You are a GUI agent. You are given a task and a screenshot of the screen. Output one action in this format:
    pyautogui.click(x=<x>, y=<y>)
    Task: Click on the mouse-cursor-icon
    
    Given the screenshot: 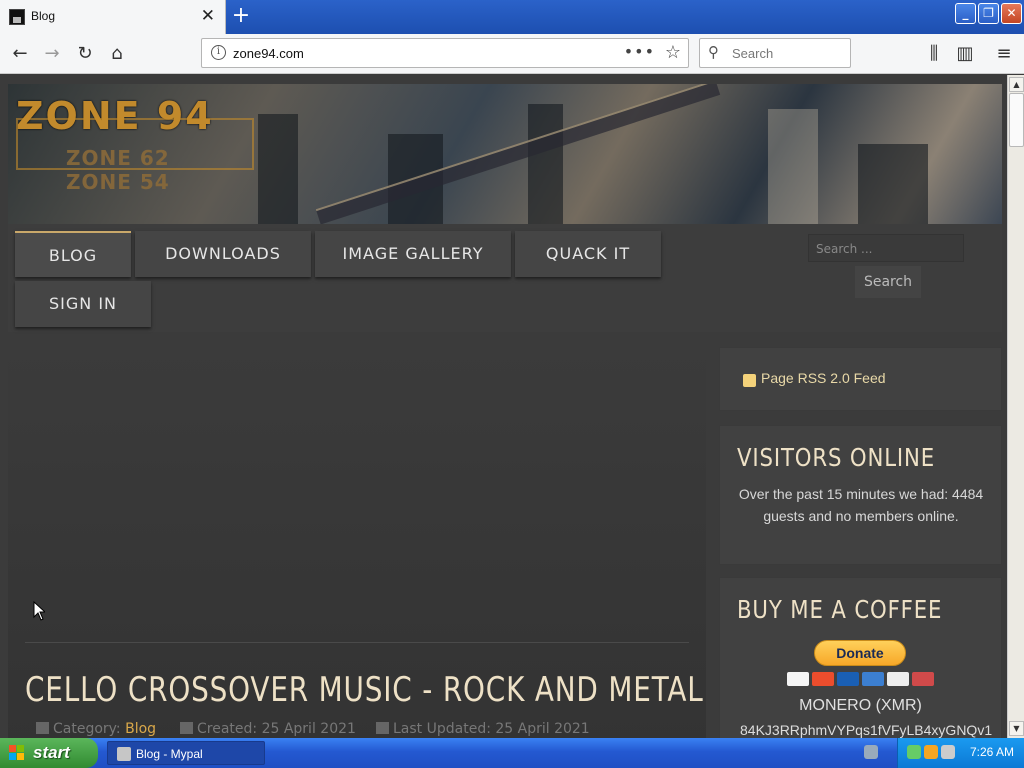 What is the action you would take?
    pyautogui.click(x=39, y=611)
    